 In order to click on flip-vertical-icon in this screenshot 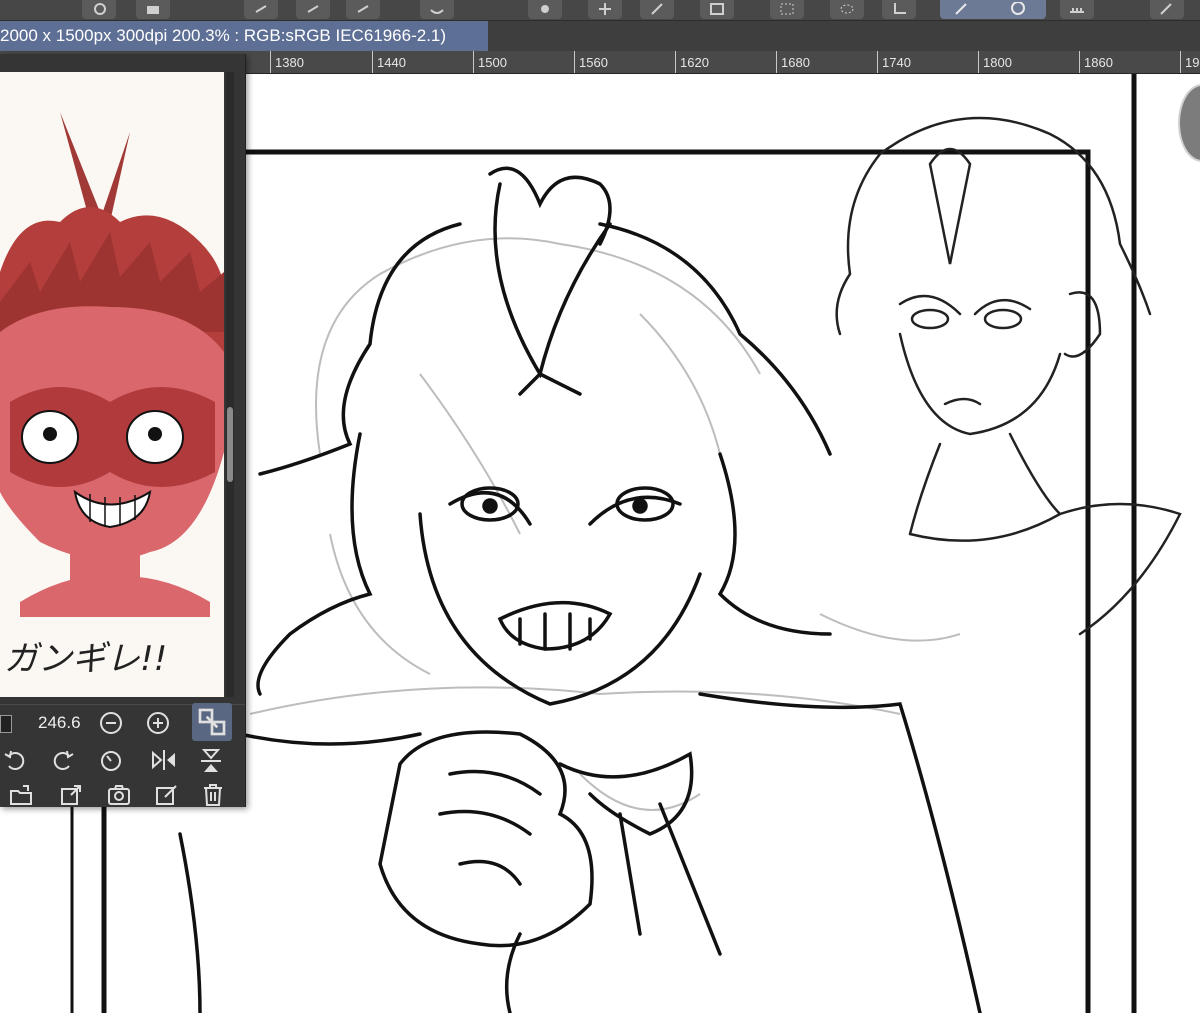, I will do `click(211, 760)`.